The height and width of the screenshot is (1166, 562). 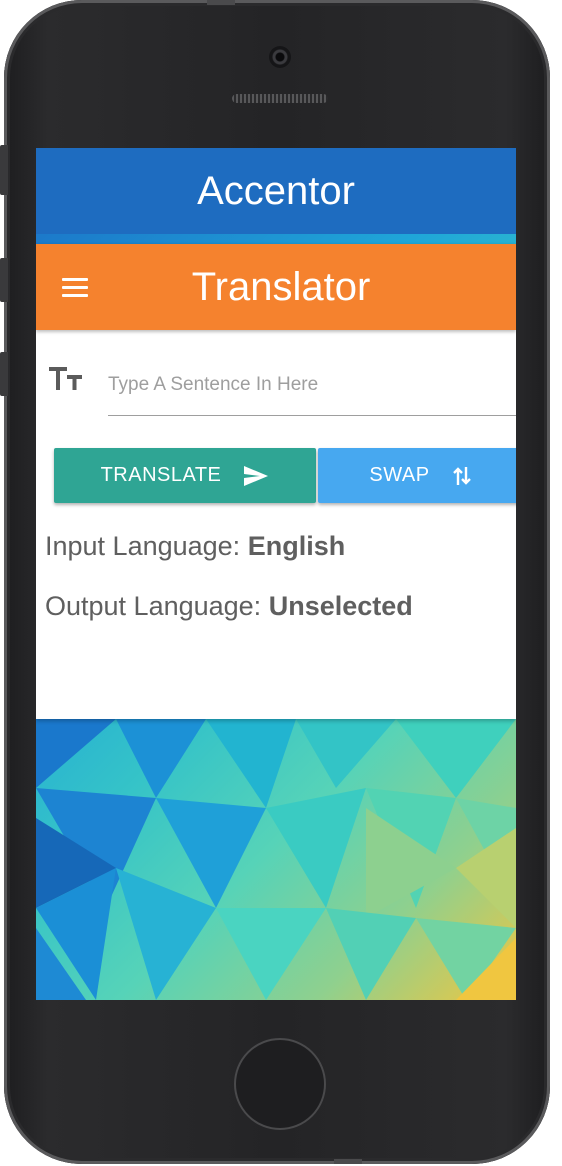 What do you see at coordinates (4, 280) in the screenshot?
I see `phone-volume-up` at bounding box center [4, 280].